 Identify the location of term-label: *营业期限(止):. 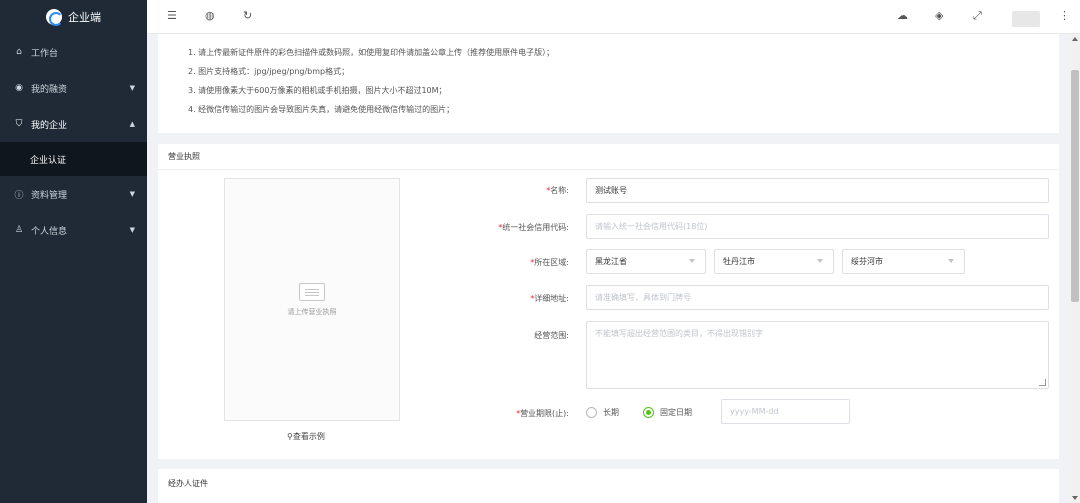
(542, 413).